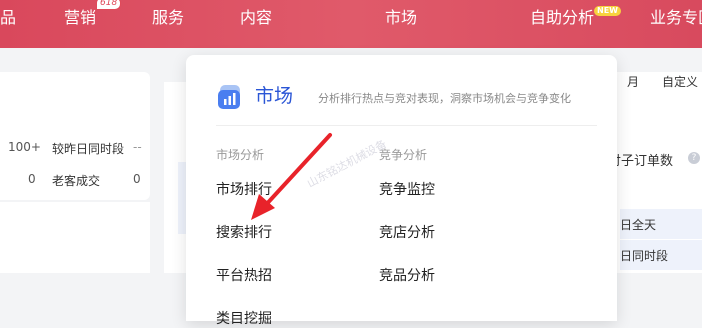 The image size is (702, 328). What do you see at coordinates (32, 179) in the screenshot?
I see `stat-value-2: 0` at bounding box center [32, 179].